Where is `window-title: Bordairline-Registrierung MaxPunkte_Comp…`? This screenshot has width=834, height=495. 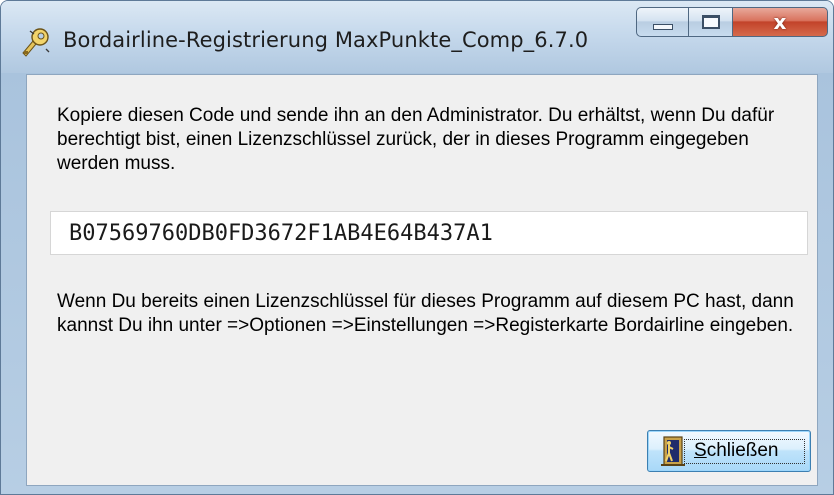 window-title: Bordairline-Registrierung MaxPunkte_Comp… is located at coordinates (326, 40).